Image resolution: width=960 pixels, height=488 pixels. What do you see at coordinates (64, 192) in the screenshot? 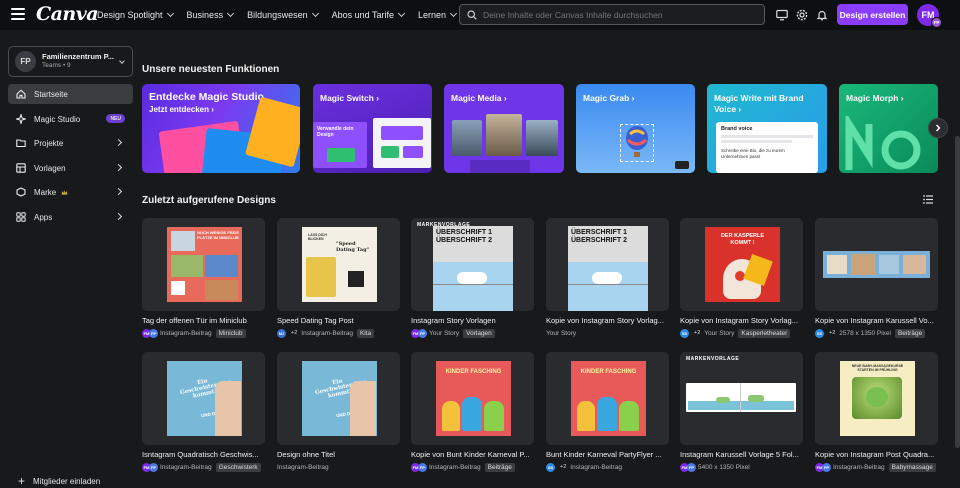
I see `crown-icon` at bounding box center [64, 192].